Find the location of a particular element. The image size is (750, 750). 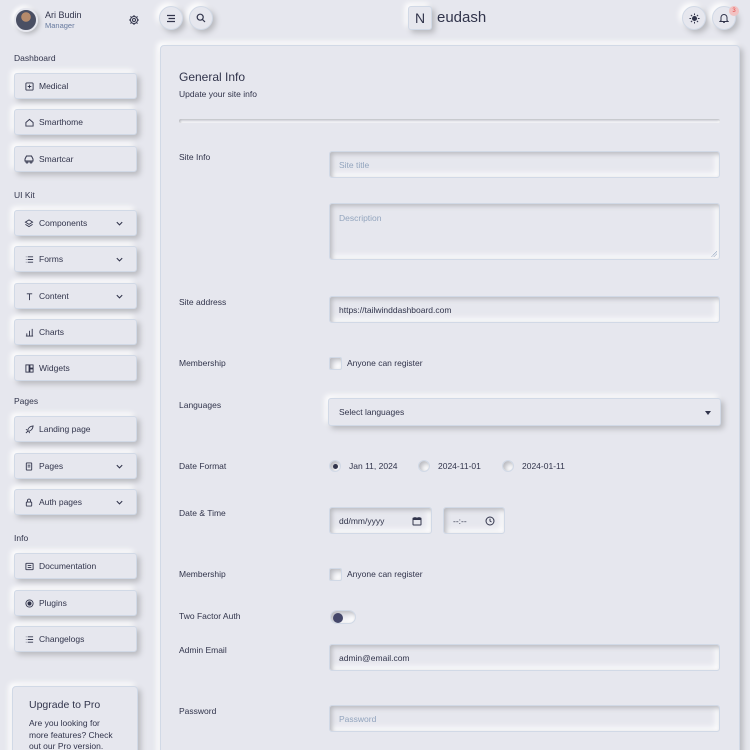

sidebar-item-landing-page: Landing page is located at coordinates (75, 429).